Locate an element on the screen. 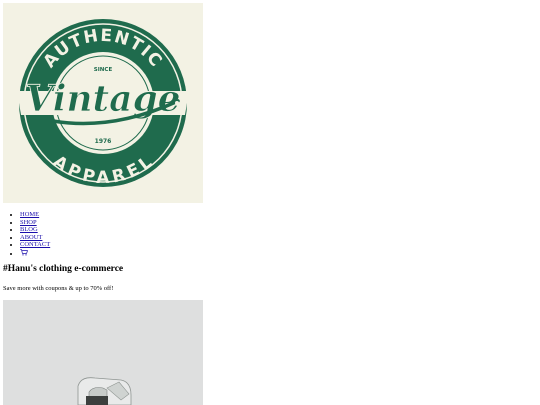  nav-item-about: ABOUT is located at coordinates (35, 238).